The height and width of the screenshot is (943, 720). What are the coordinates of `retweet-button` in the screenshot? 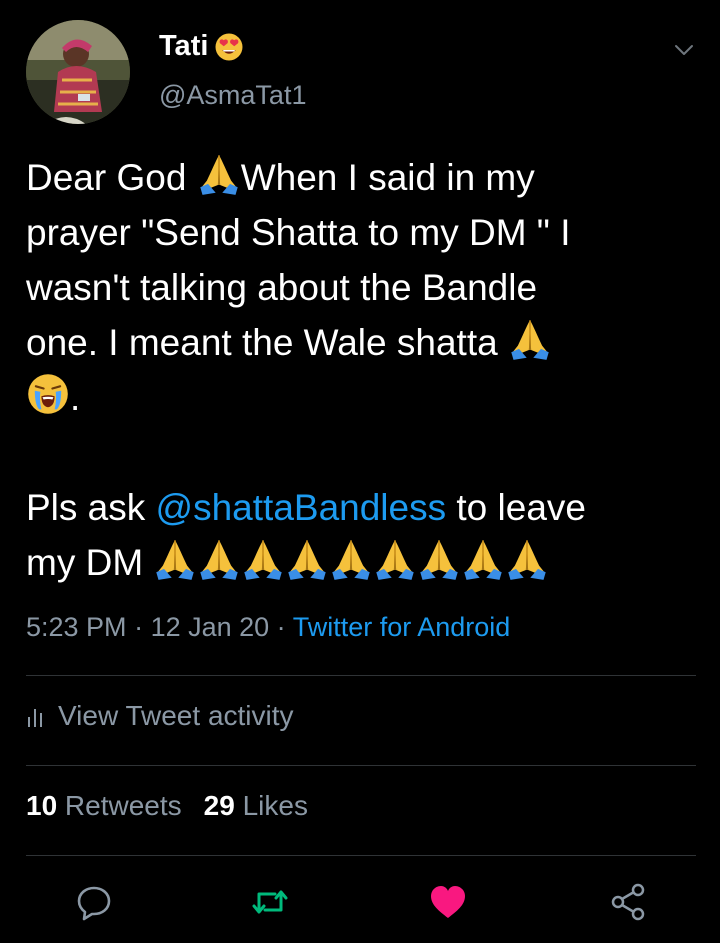 It's located at (270, 902).